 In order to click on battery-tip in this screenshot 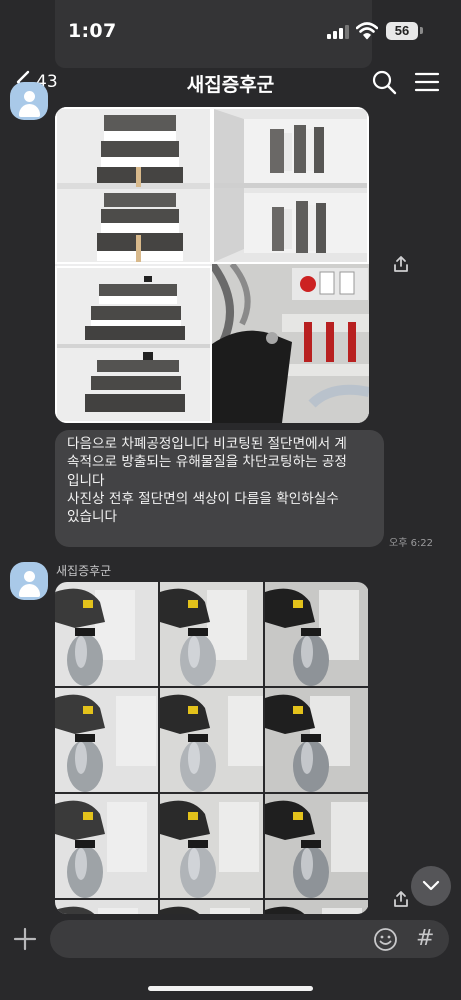, I will do `click(421, 30)`.